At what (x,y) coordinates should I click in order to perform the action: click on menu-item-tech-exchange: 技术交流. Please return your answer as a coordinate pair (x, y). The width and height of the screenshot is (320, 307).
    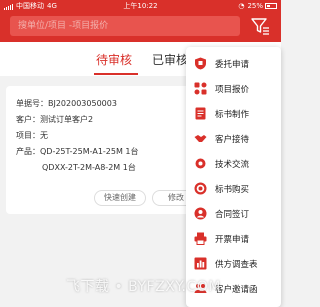
    Looking at the image, I should click on (233, 163).